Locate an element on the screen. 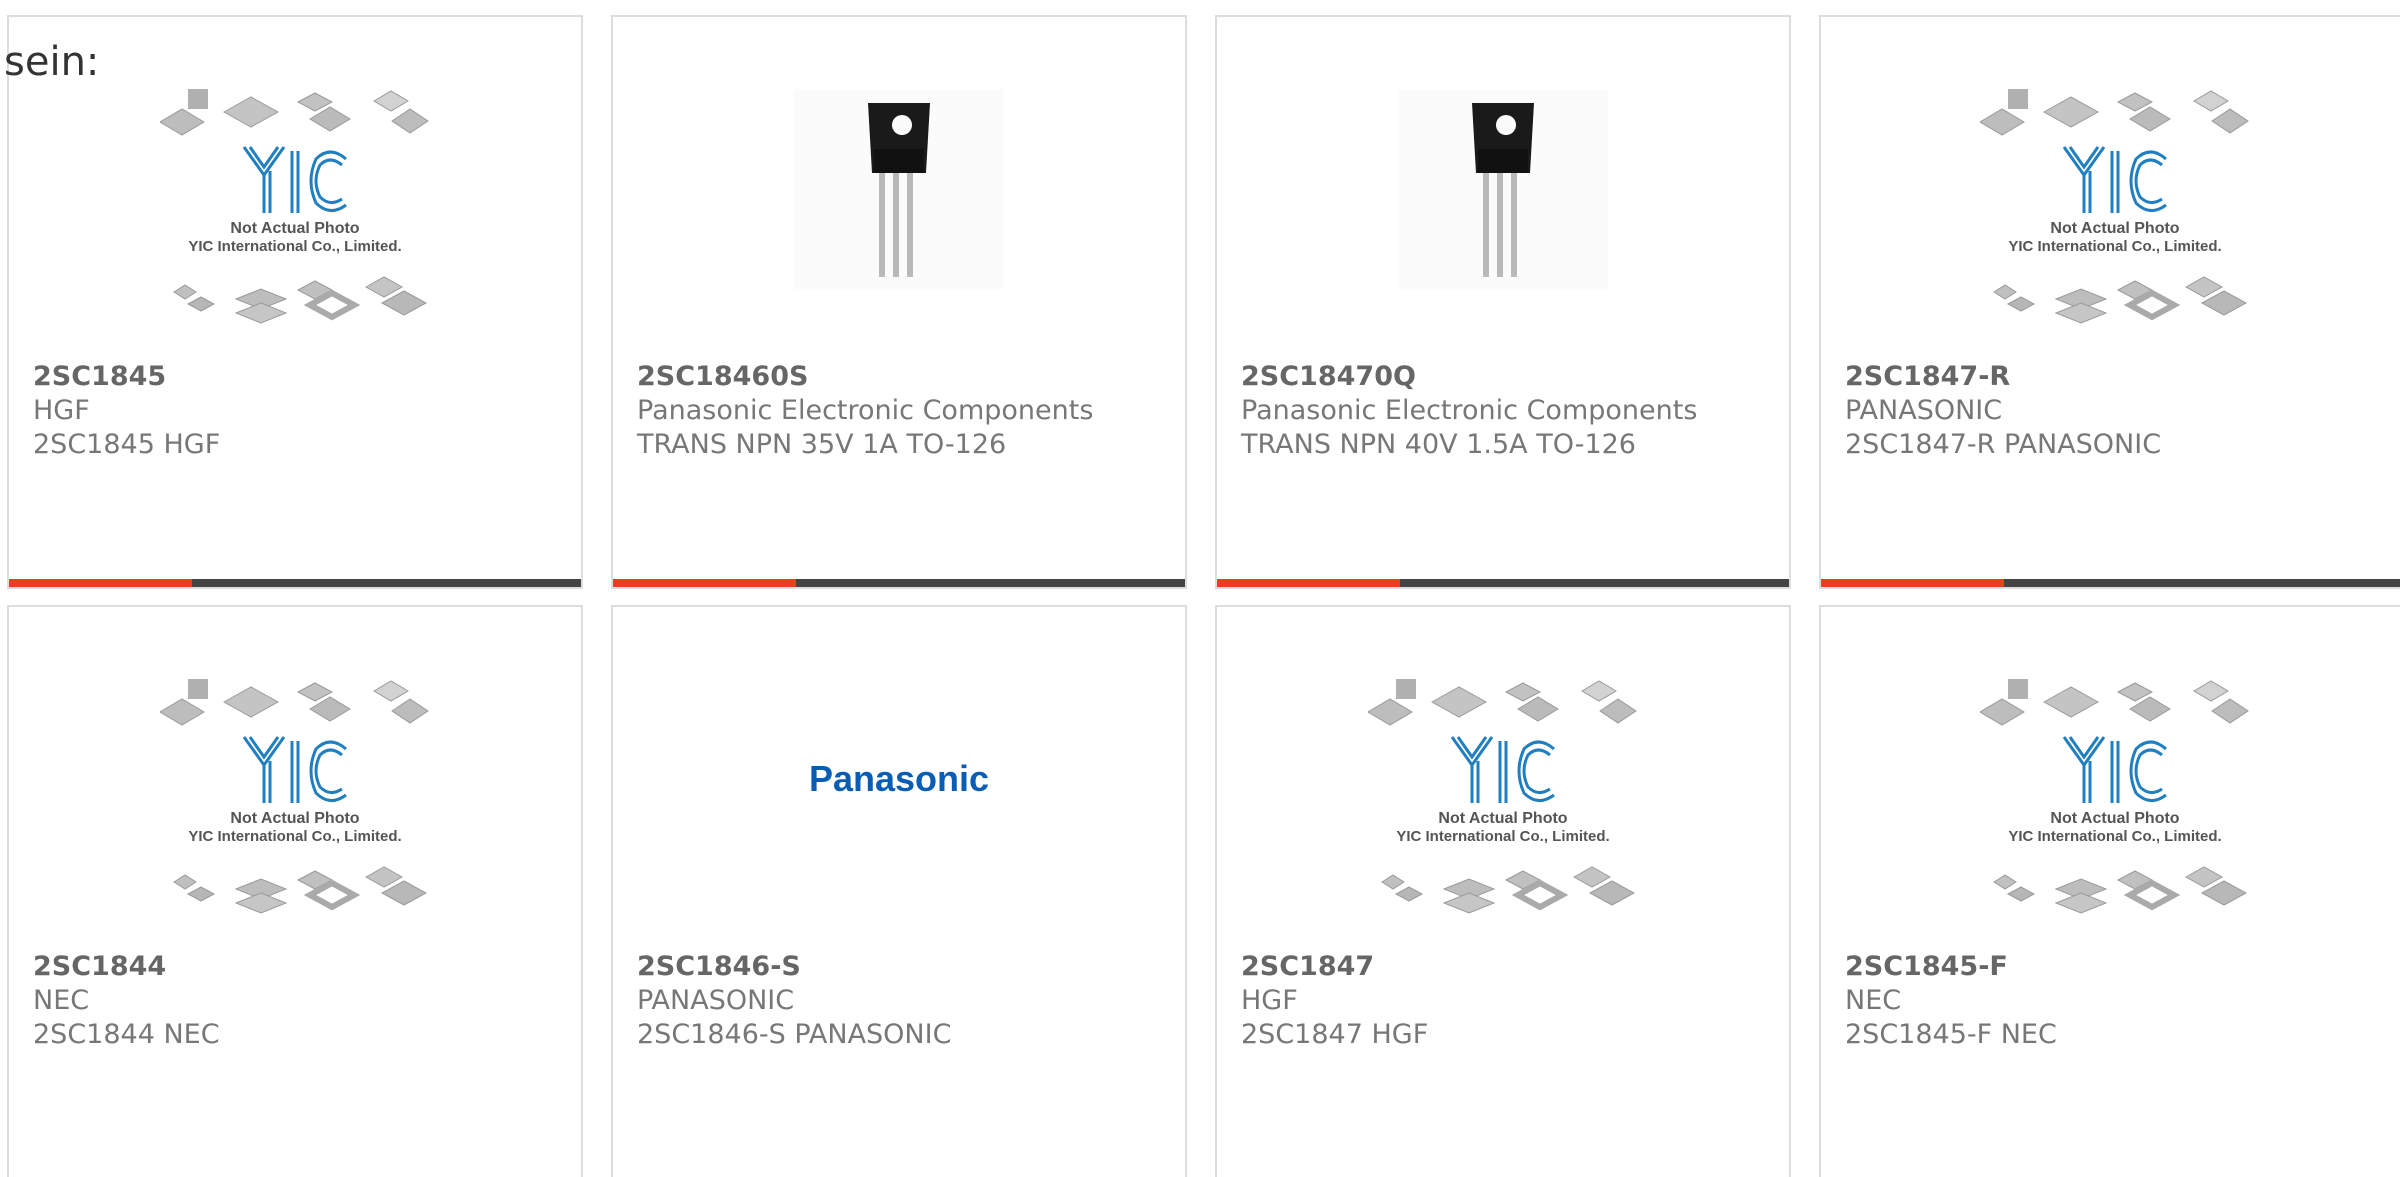 The height and width of the screenshot is (1177, 2400). description: 2SC1847 HGF is located at coordinates (1335, 1034).